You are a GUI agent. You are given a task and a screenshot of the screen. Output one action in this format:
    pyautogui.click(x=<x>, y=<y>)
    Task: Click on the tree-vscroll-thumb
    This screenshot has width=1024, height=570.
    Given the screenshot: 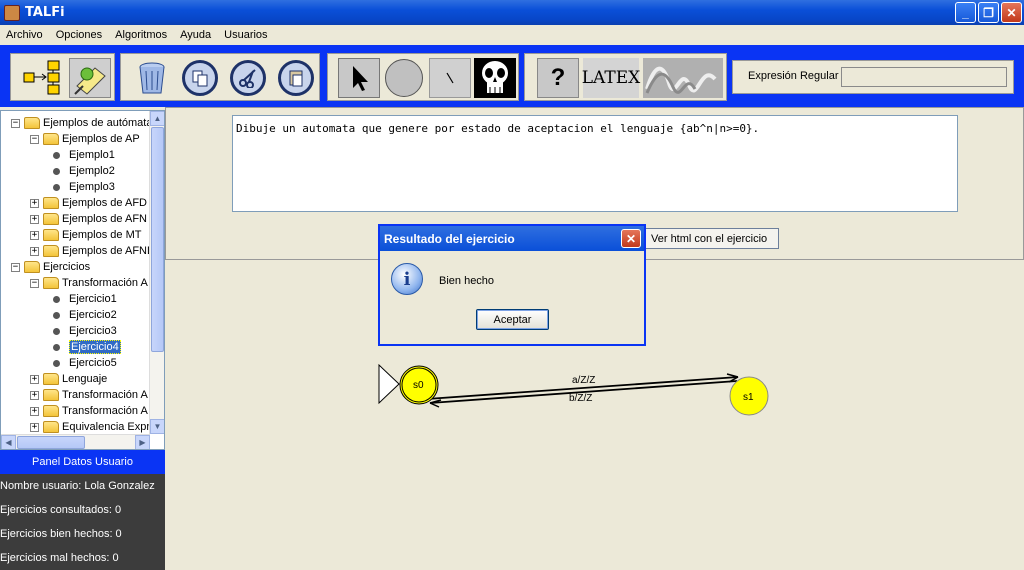 What is the action you would take?
    pyautogui.click(x=157, y=239)
    